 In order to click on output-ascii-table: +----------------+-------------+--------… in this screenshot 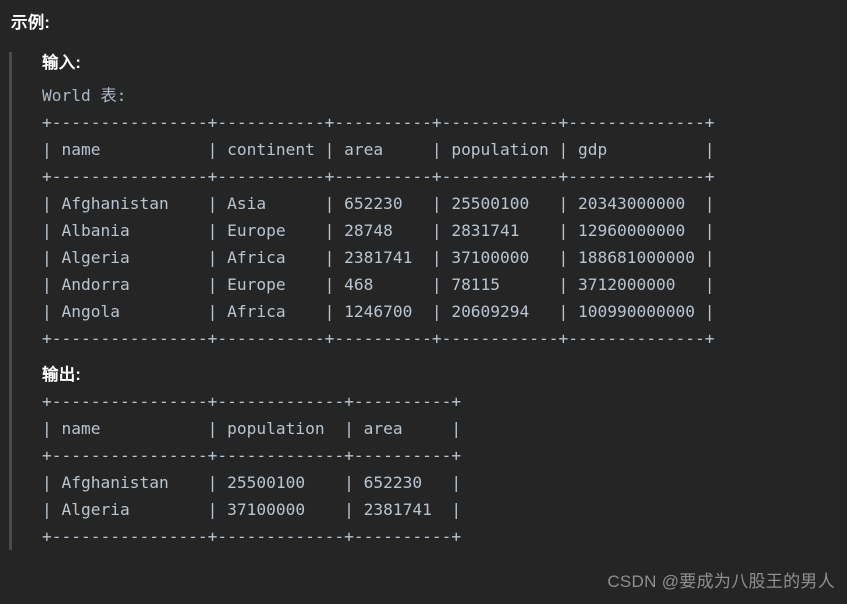, I will do `click(252, 468)`.